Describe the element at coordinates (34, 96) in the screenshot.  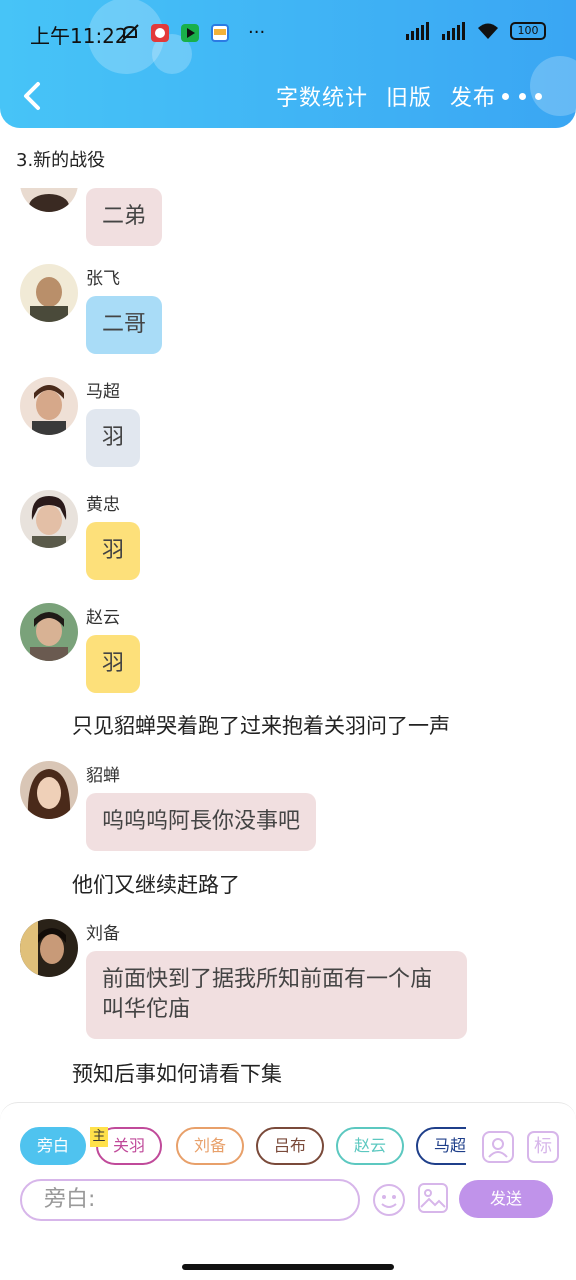
I see `chevron-left-icon` at that location.